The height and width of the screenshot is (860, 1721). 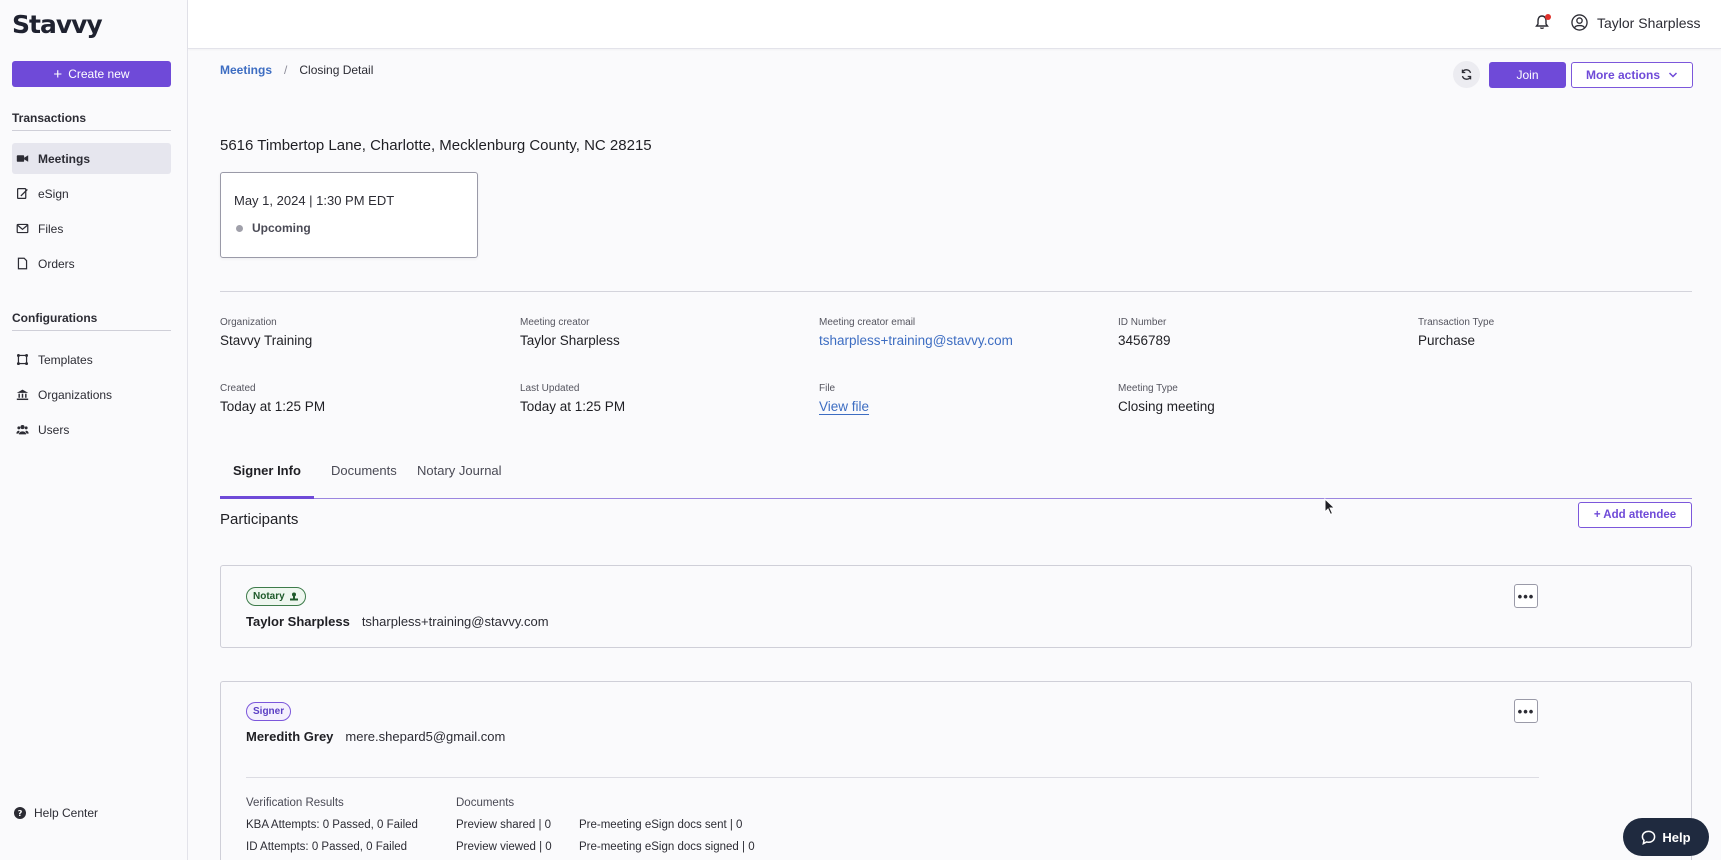 What do you see at coordinates (1635, 515) in the screenshot?
I see `add-attendee-button: + Add attendee` at bounding box center [1635, 515].